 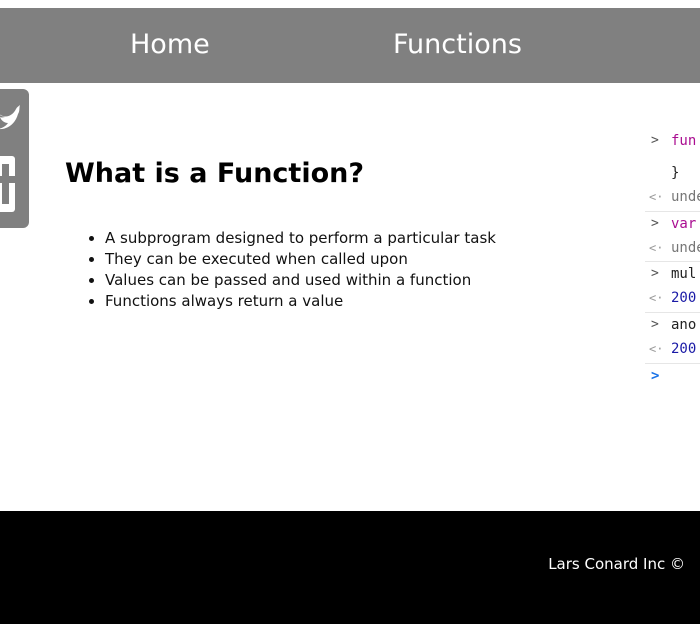 I want to click on navbar: Home Functions, so click(x=350, y=45).